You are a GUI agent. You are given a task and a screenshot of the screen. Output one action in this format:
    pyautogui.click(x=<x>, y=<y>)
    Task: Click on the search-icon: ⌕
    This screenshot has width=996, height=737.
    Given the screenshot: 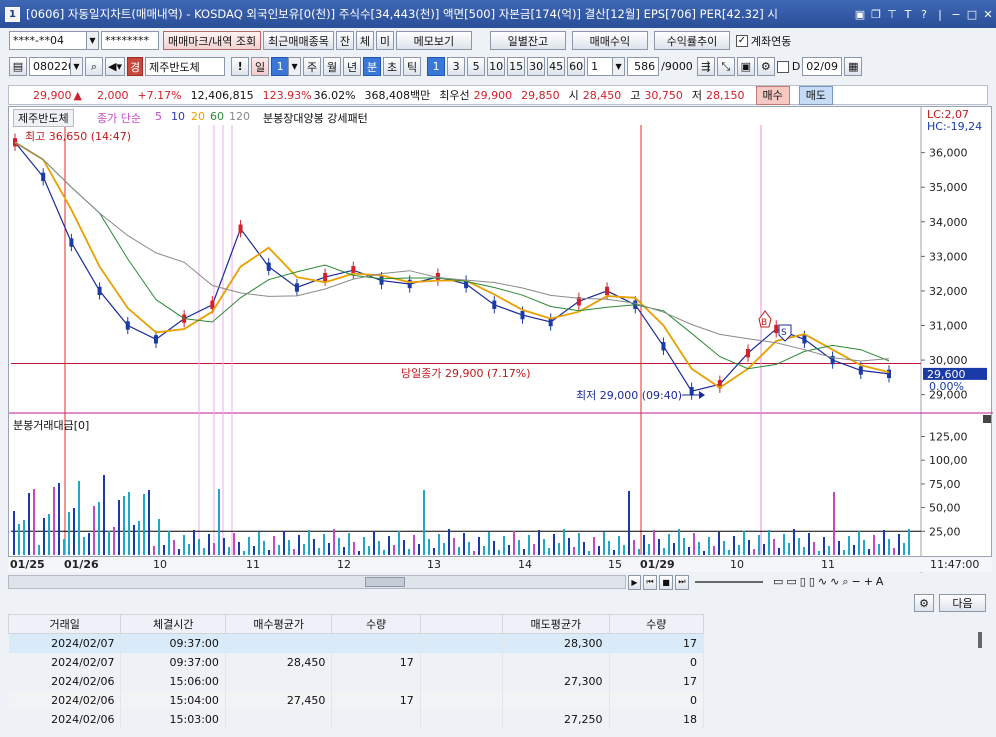 What is the action you would take?
    pyautogui.click(x=94, y=66)
    